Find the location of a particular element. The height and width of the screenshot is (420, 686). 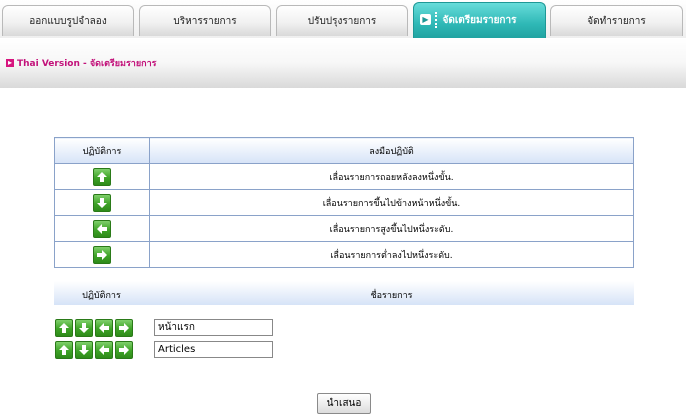

arrow-up-icon is located at coordinates (102, 176).